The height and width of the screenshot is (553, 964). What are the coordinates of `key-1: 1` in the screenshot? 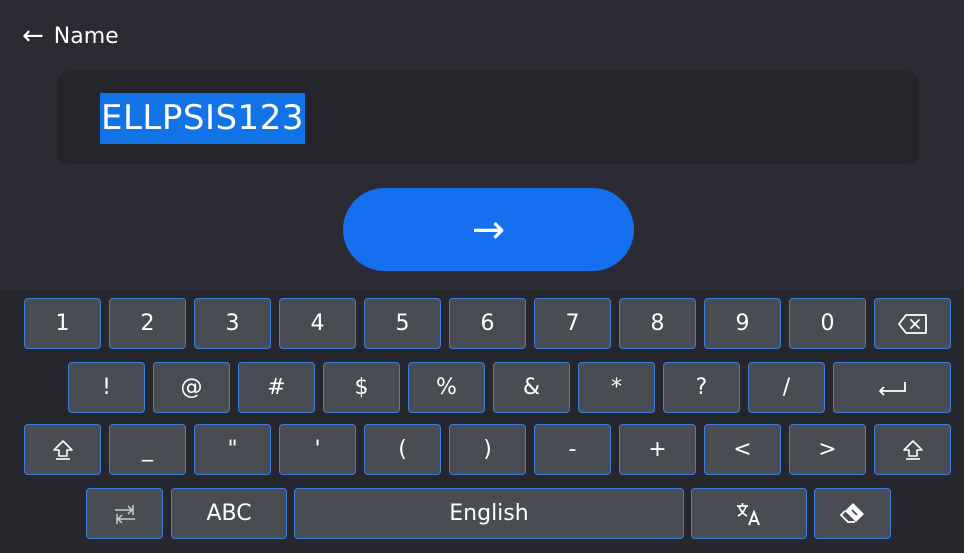 It's located at (62, 323).